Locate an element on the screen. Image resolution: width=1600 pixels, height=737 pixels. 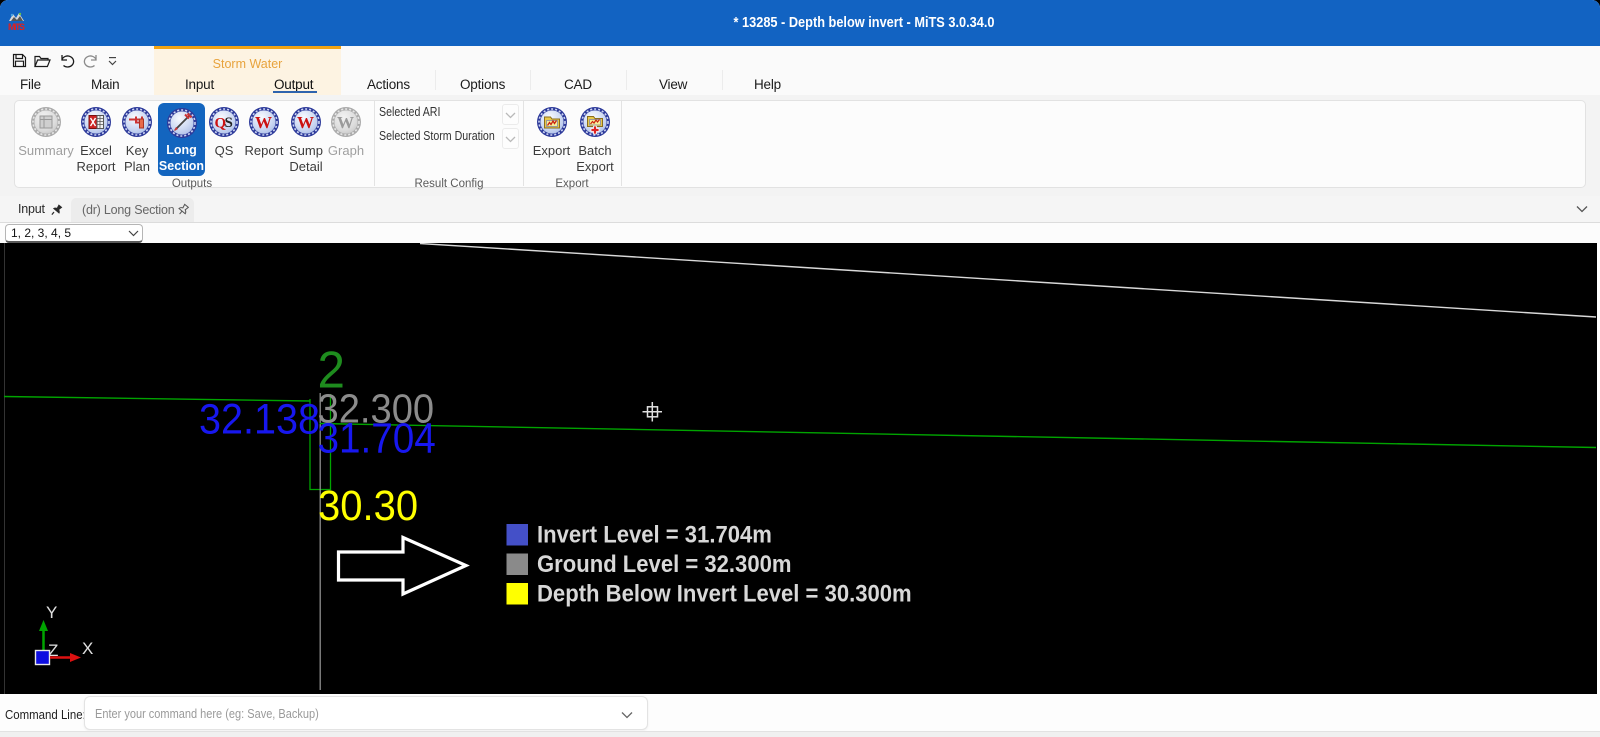
svg-text: 31.704 is located at coordinates (377, 438).